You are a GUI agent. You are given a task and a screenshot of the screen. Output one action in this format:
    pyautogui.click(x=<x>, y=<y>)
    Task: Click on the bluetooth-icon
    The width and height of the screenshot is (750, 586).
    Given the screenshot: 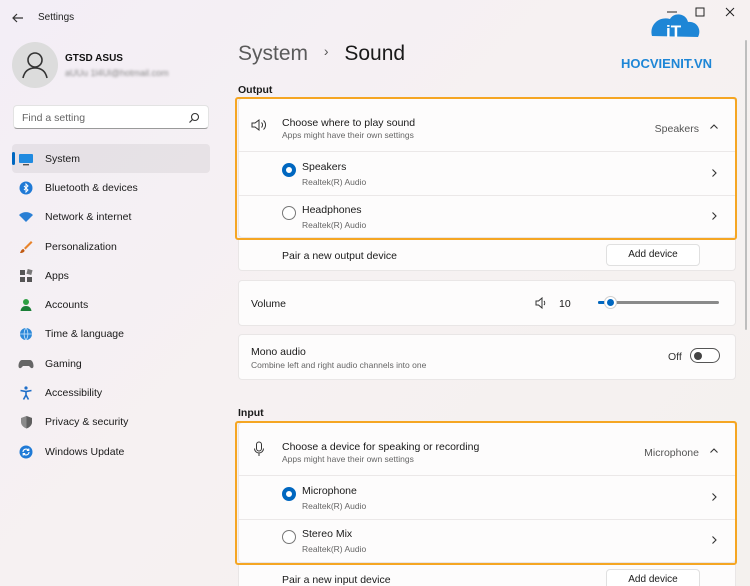 What is the action you would take?
    pyautogui.click(x=26, y=188)
    